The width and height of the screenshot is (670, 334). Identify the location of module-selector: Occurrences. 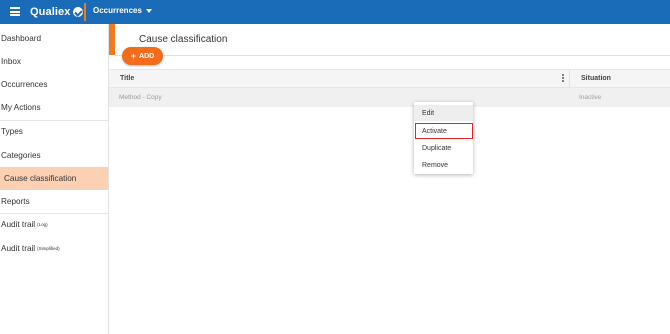
(122, 10).